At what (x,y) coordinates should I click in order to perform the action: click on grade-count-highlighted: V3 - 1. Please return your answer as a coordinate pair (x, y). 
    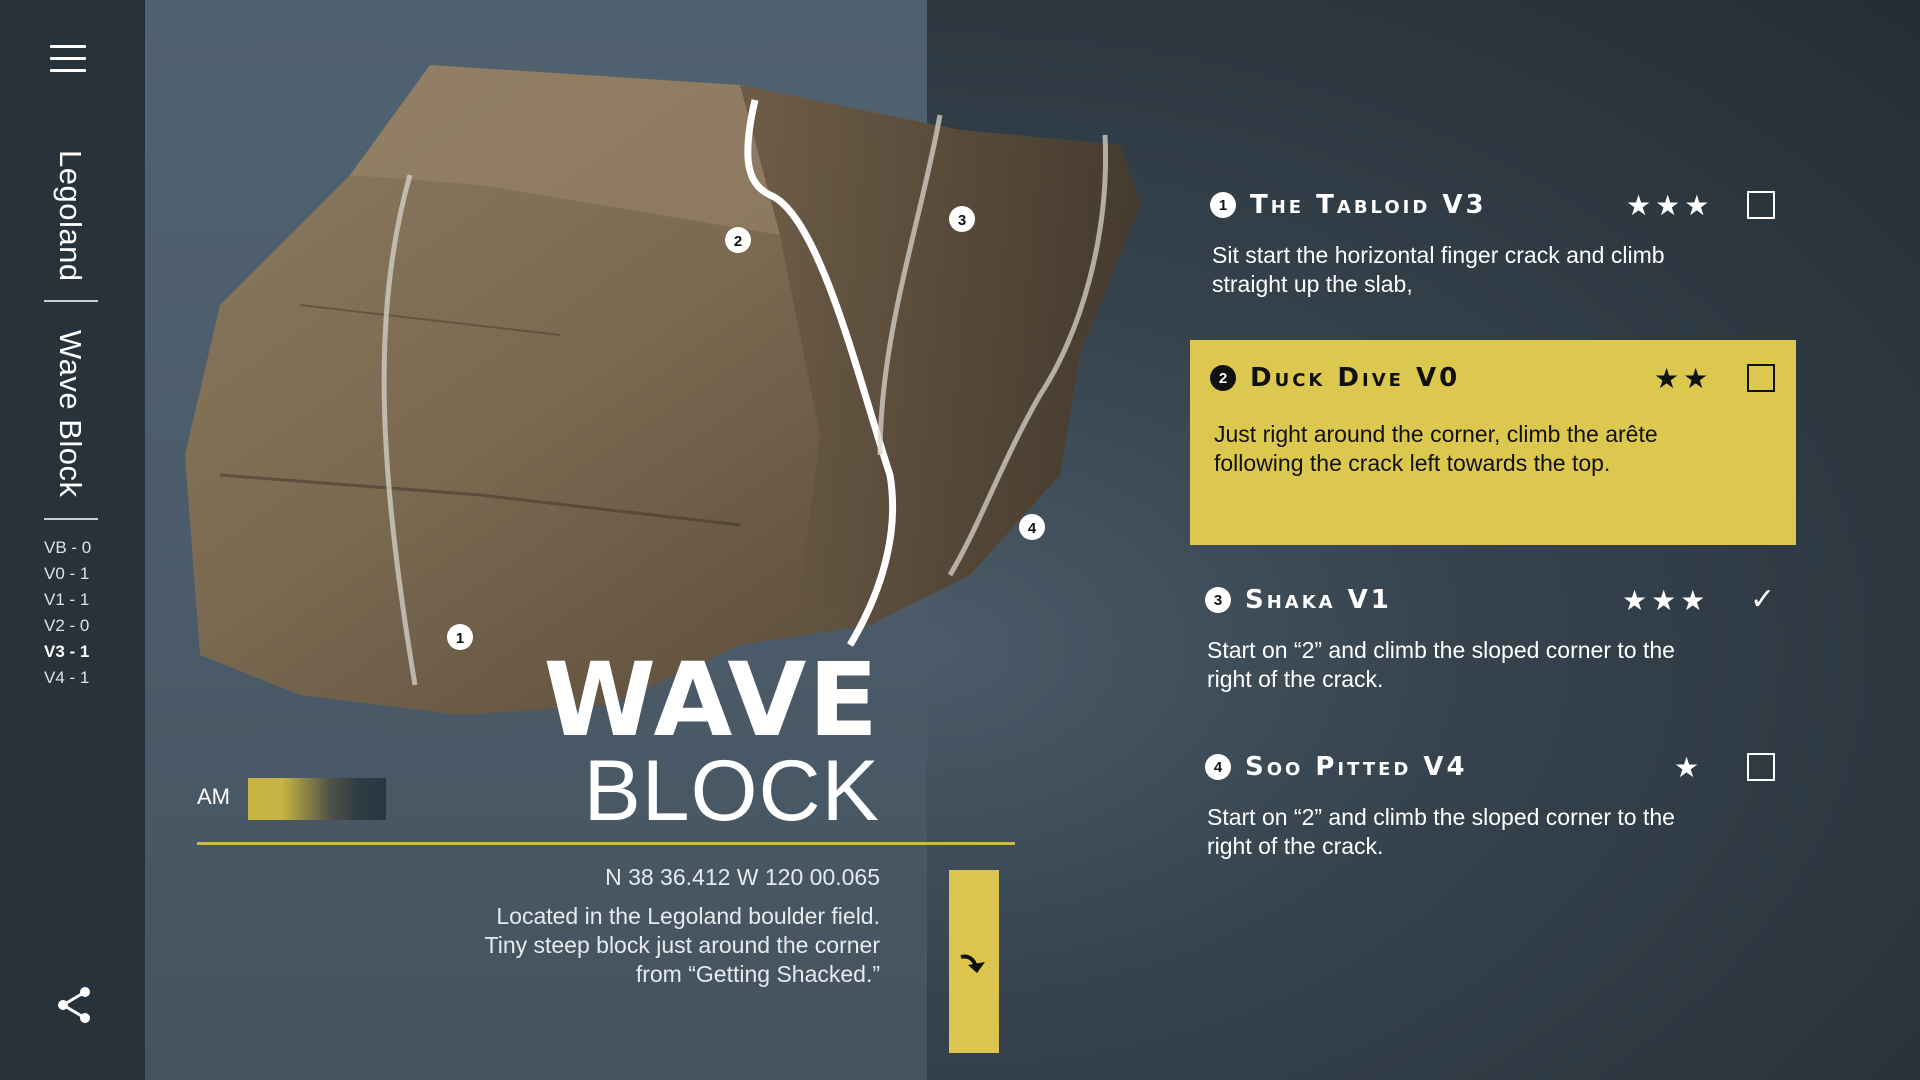
    Looking at the image, I should click on (67, 651).